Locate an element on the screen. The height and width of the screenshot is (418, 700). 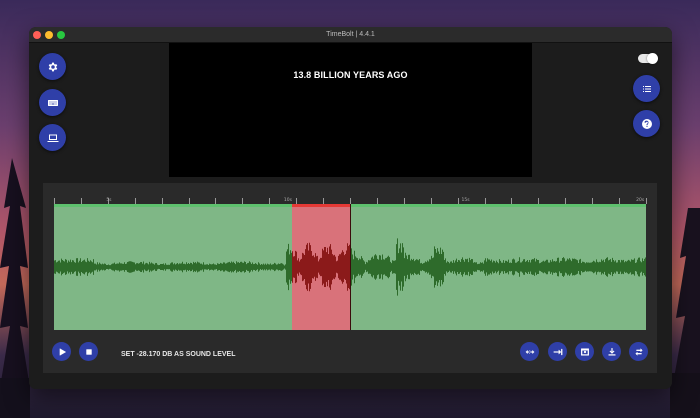
toggle-knob is located at coordinates (652, 58).